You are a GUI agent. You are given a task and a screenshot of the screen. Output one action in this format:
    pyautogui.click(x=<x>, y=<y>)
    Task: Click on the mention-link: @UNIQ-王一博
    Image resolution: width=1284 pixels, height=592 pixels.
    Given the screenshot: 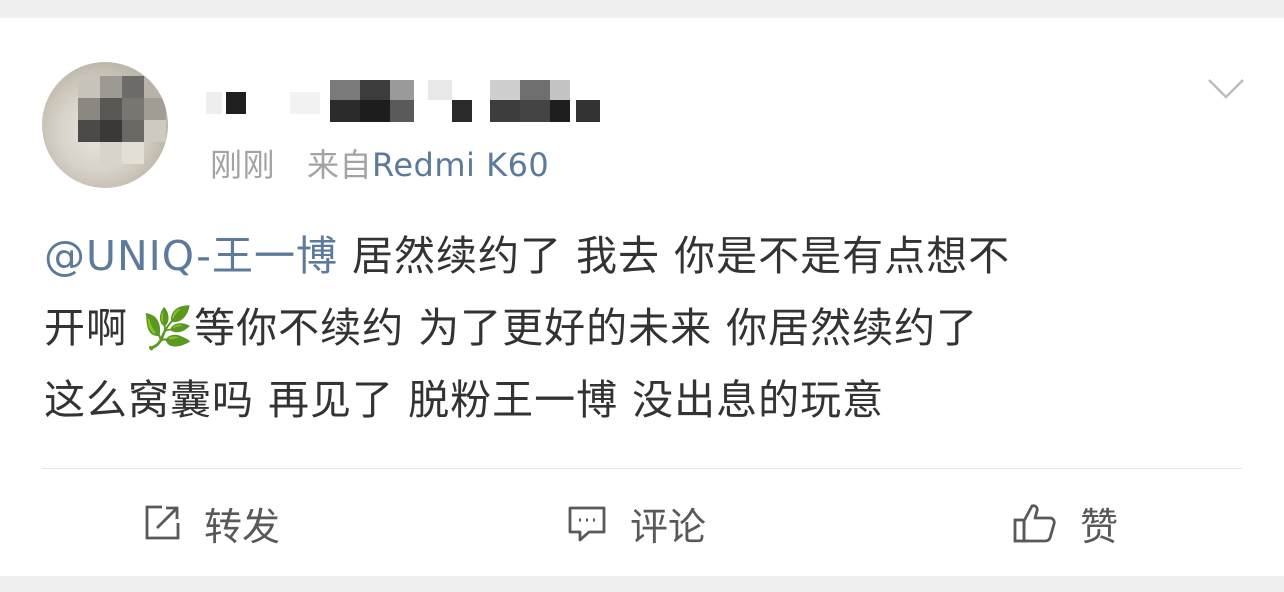 What is the action you would take?
    pyautogui.click(x=191, y=256)
    